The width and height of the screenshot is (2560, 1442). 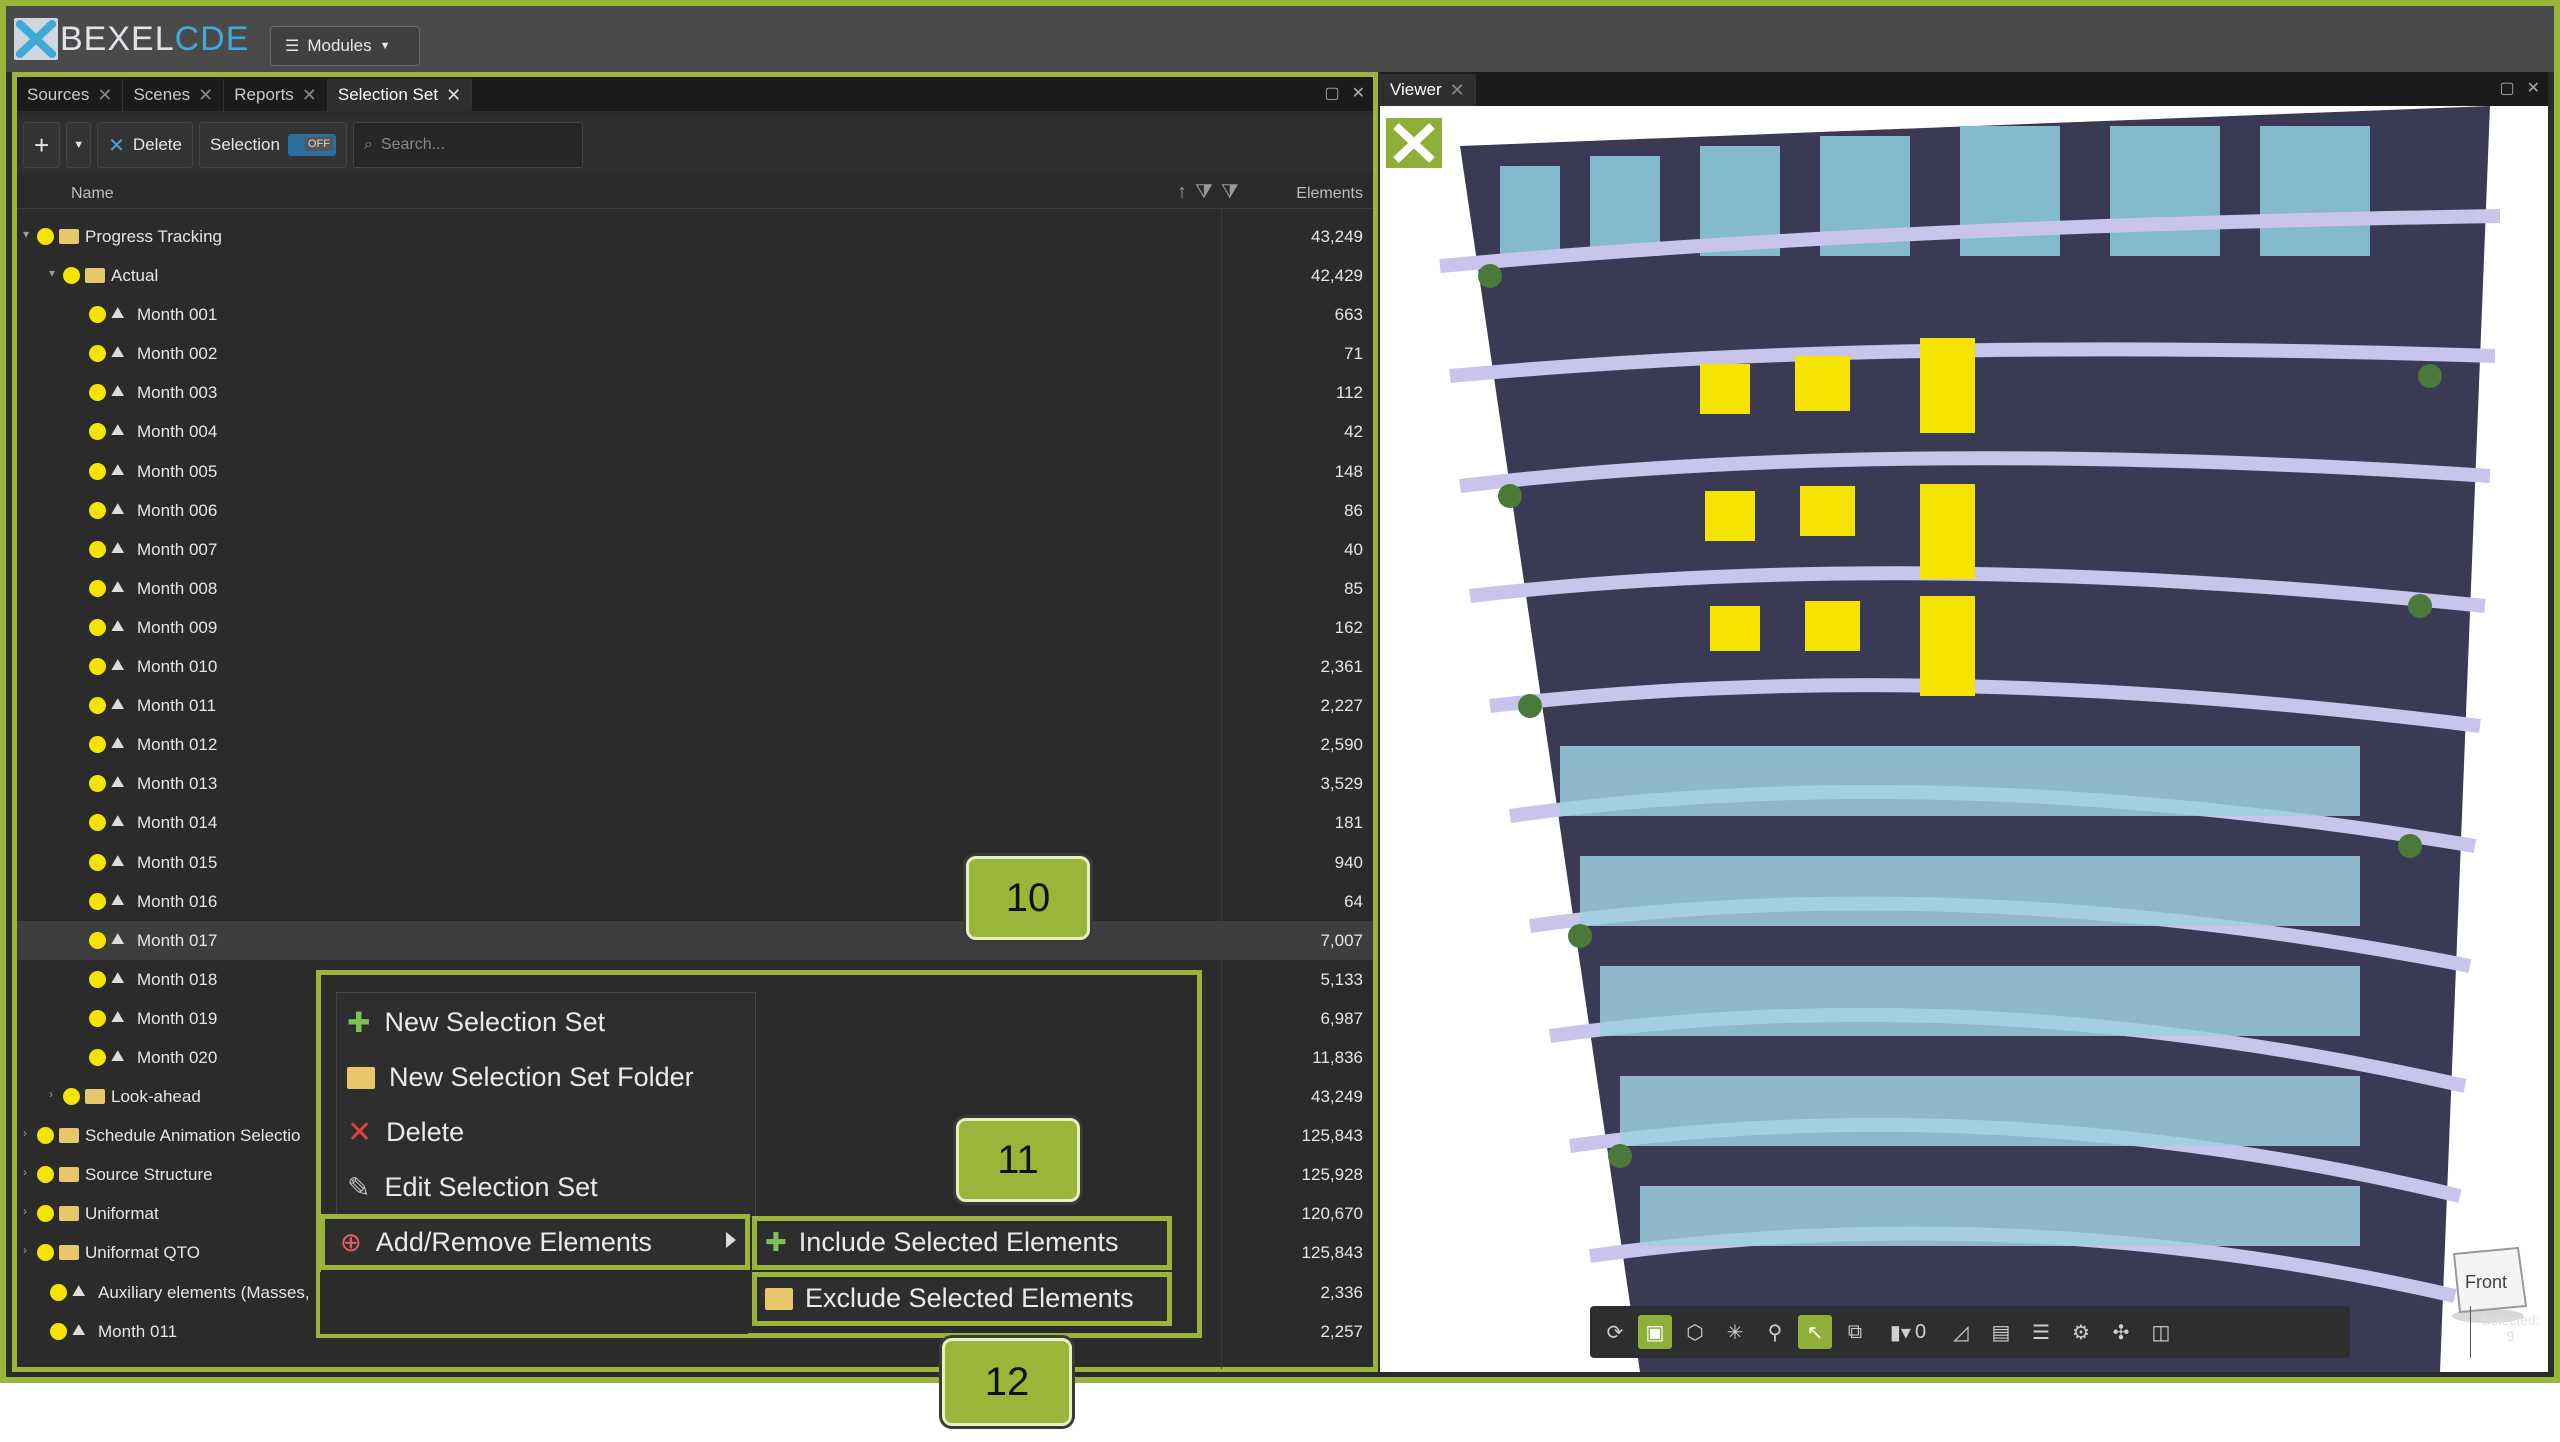 I want to click on submenu-include: ✚ Include Selected Elements, so click(x=962, y=1243).